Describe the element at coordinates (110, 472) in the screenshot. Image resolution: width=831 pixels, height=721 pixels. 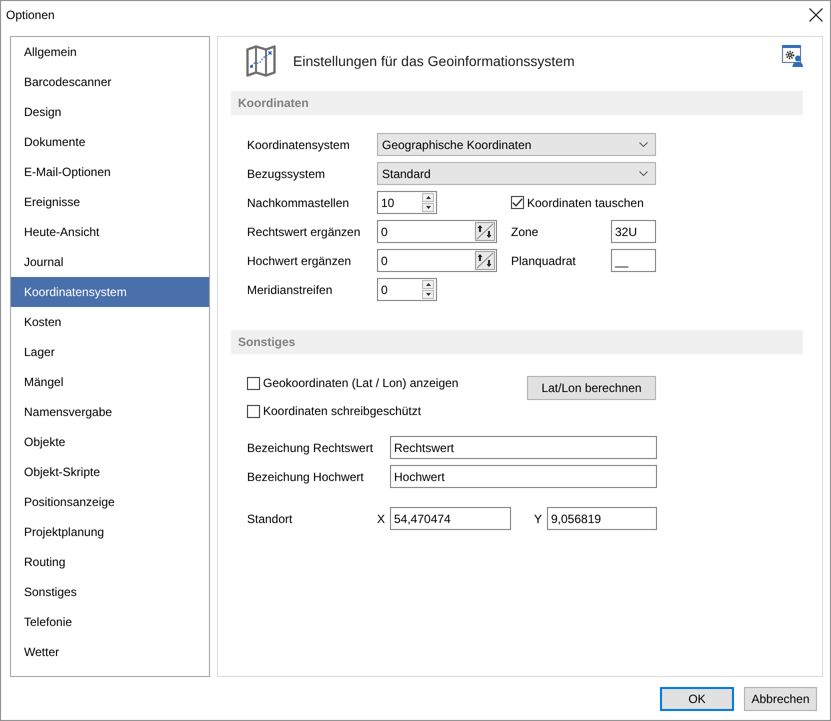
I see `sidebar-item: Objekt-Skripte` at that location.